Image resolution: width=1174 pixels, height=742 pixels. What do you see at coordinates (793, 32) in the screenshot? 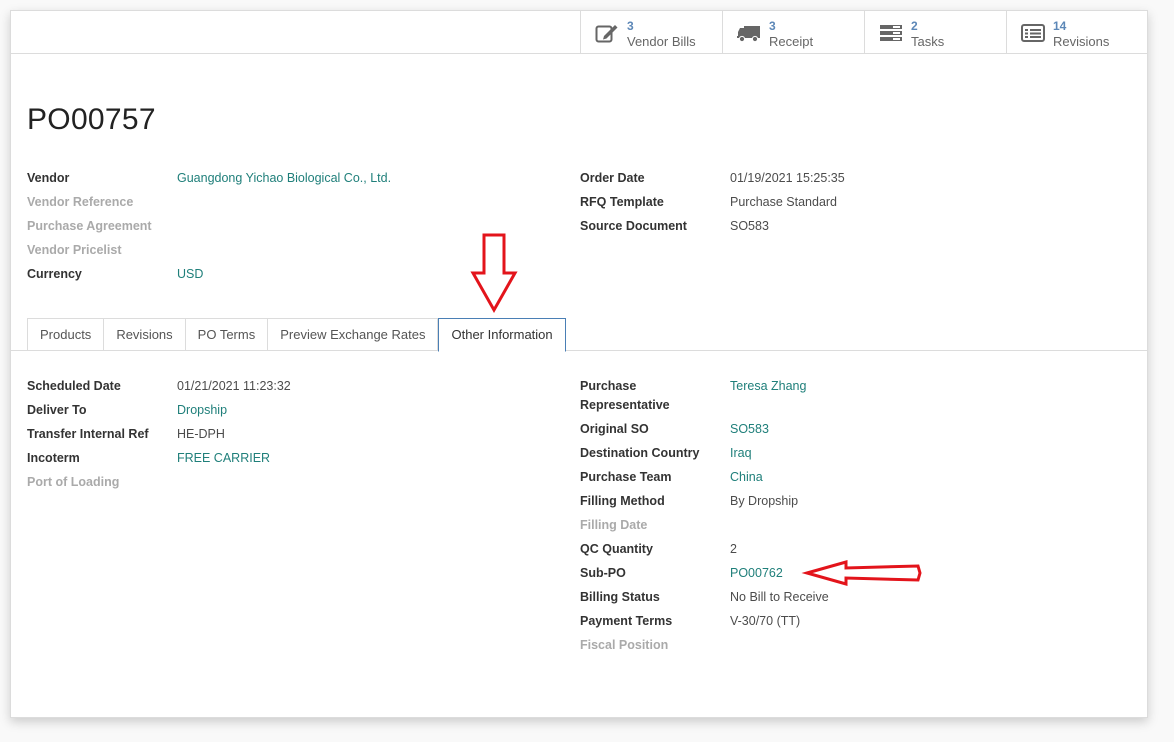
I see `receipt-button: 3 Receipt` at bounding box center [793, 32].